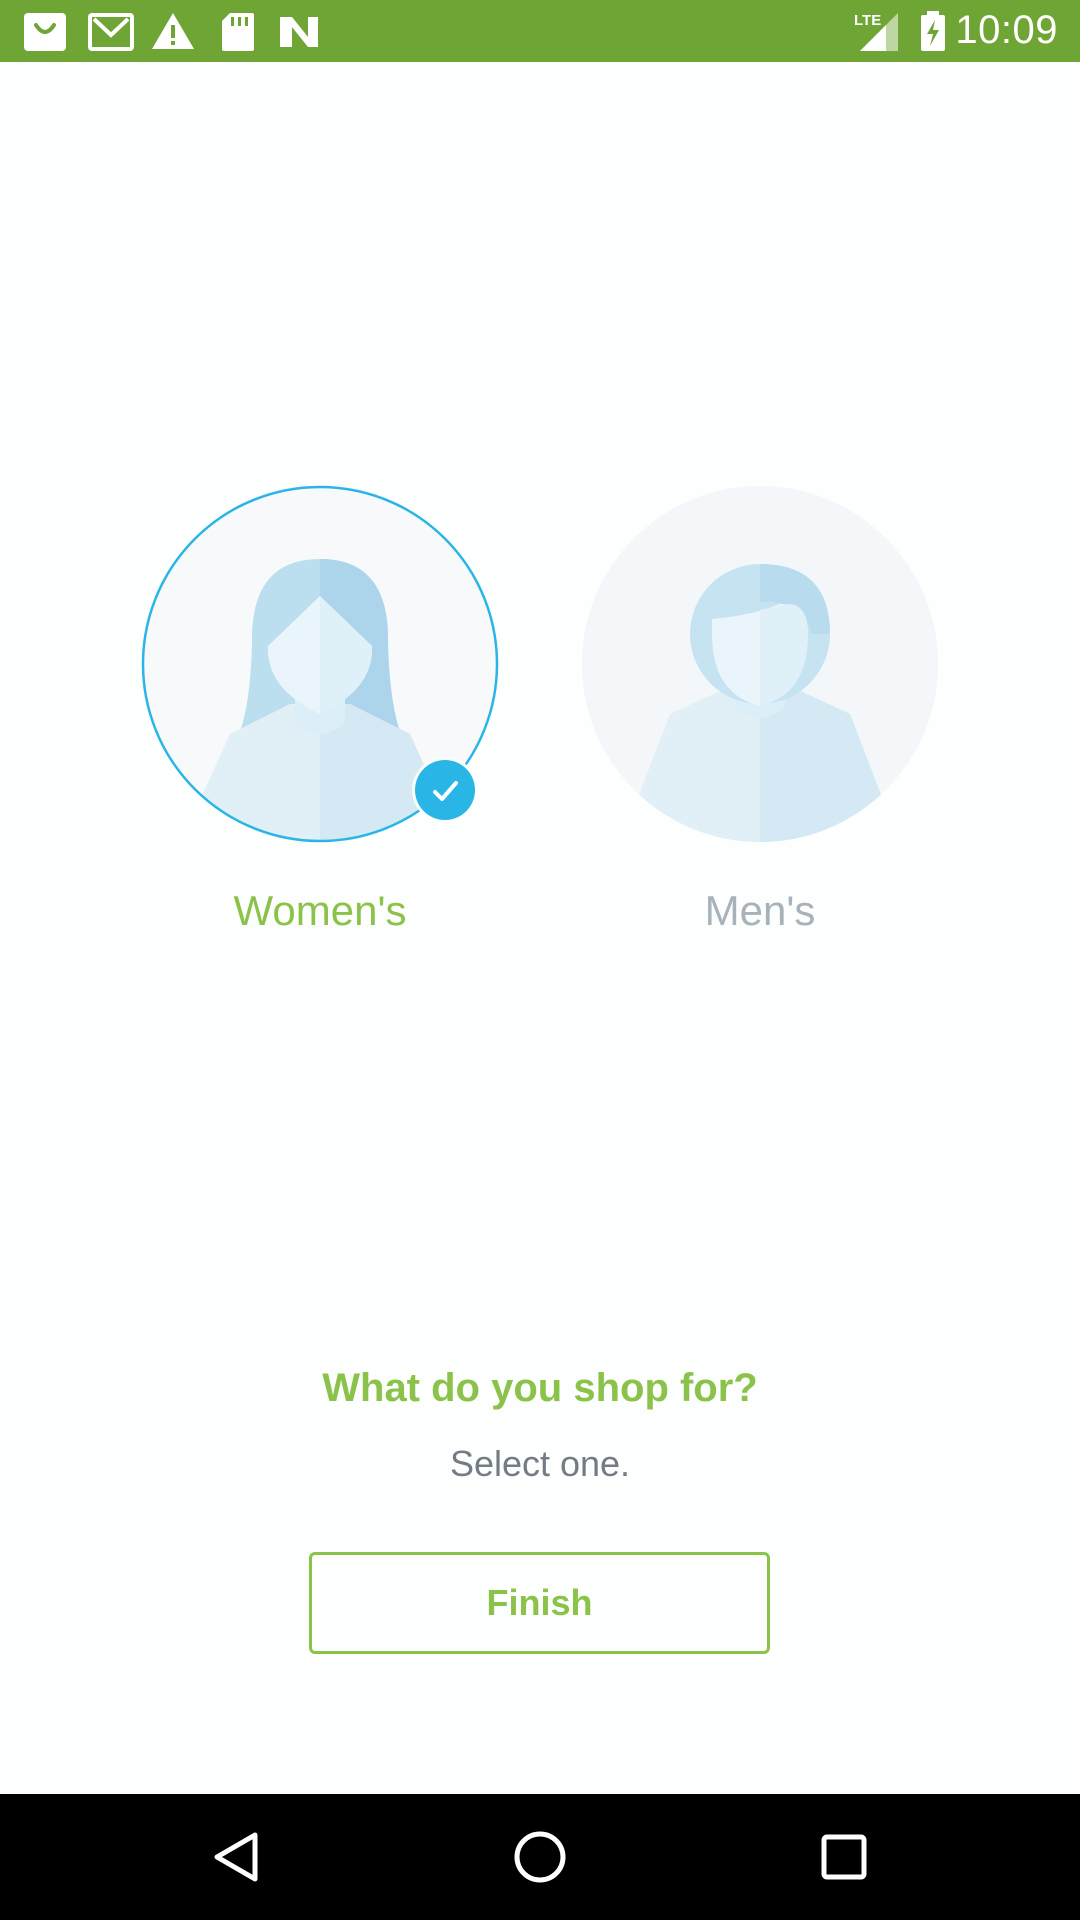  I want to click on womens-avatar, so click(320, 664).